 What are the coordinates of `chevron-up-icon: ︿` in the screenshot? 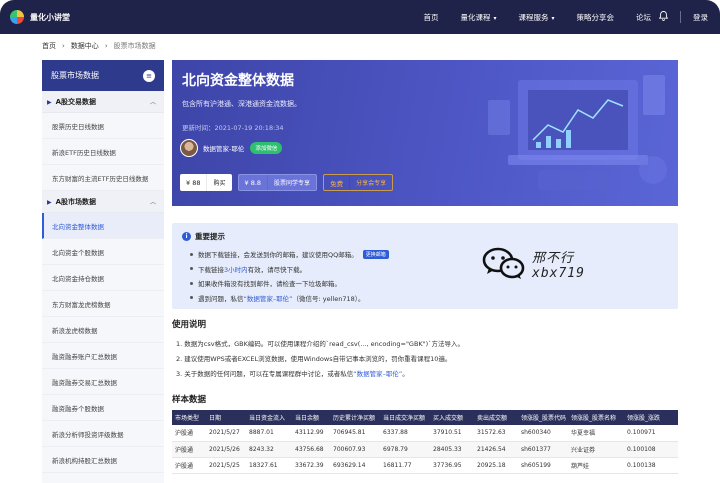 It's located at (152, 202).